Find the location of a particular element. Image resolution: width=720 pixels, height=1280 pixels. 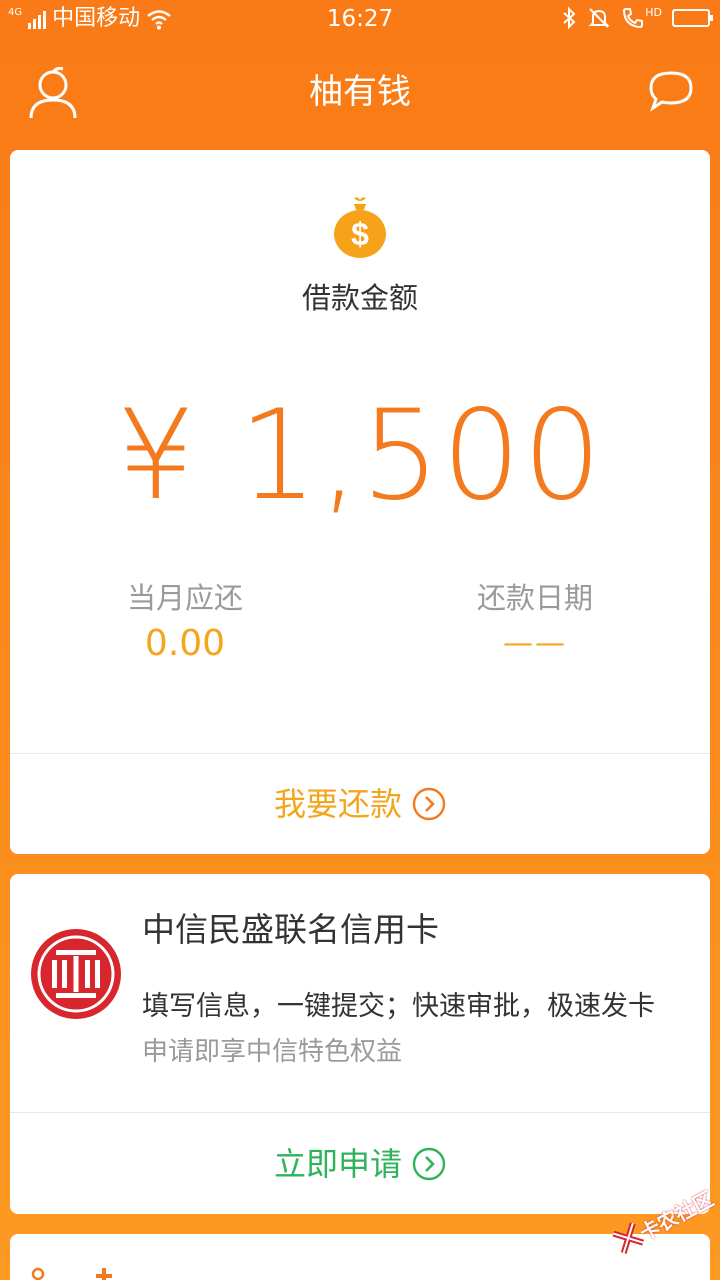

citic-logo is located at coordinates (76, 974).